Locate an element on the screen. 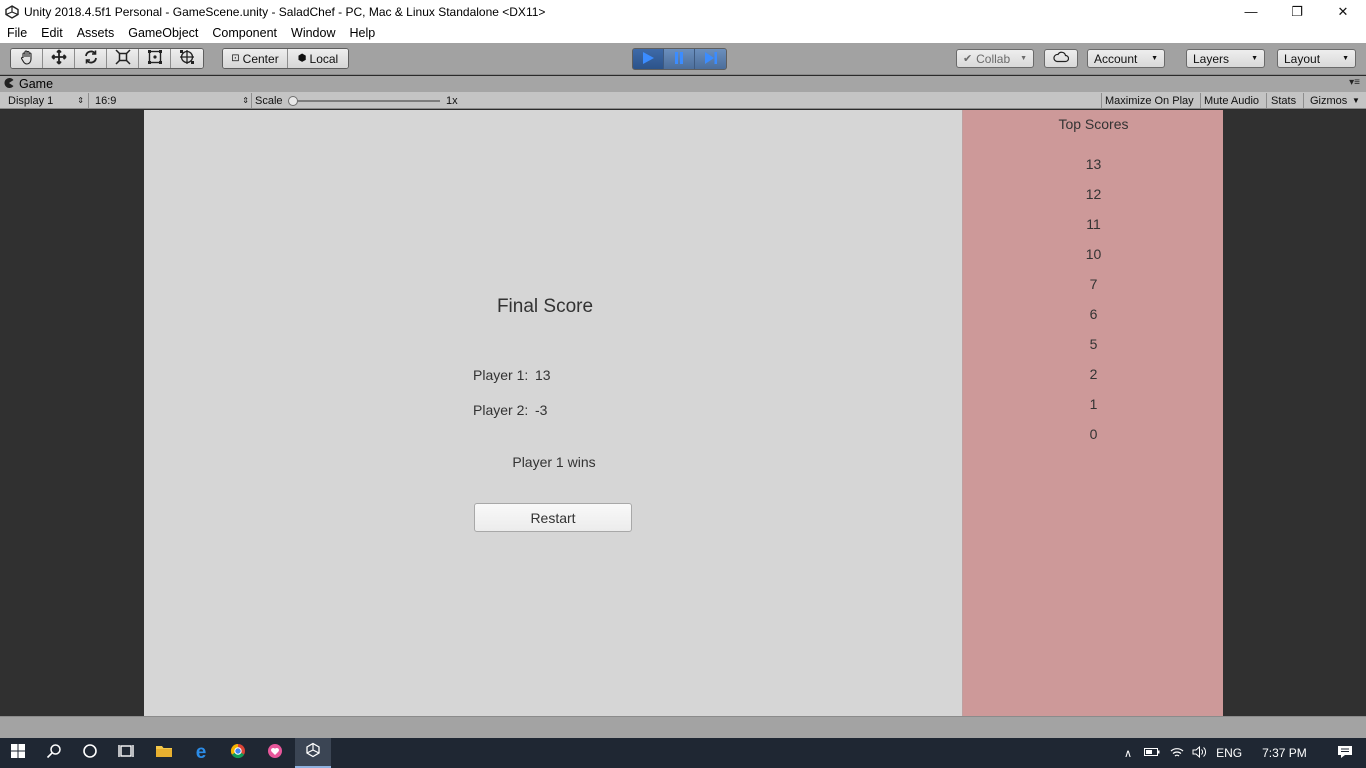 The image size is (1366, 768). language-indicator: ENG is located at coordinates (1229, 753).